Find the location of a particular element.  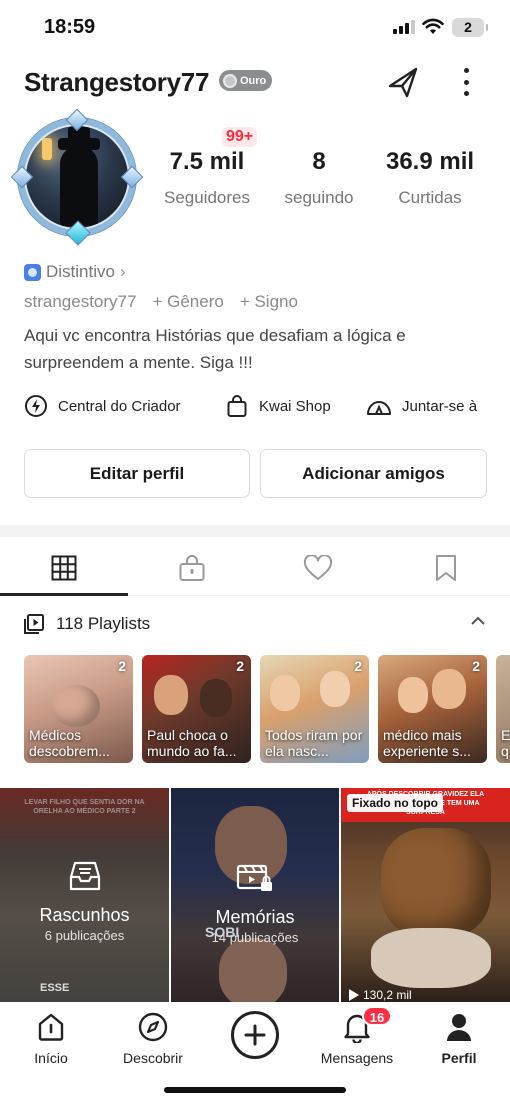

tab-saved is located at coordinates (446, 568).